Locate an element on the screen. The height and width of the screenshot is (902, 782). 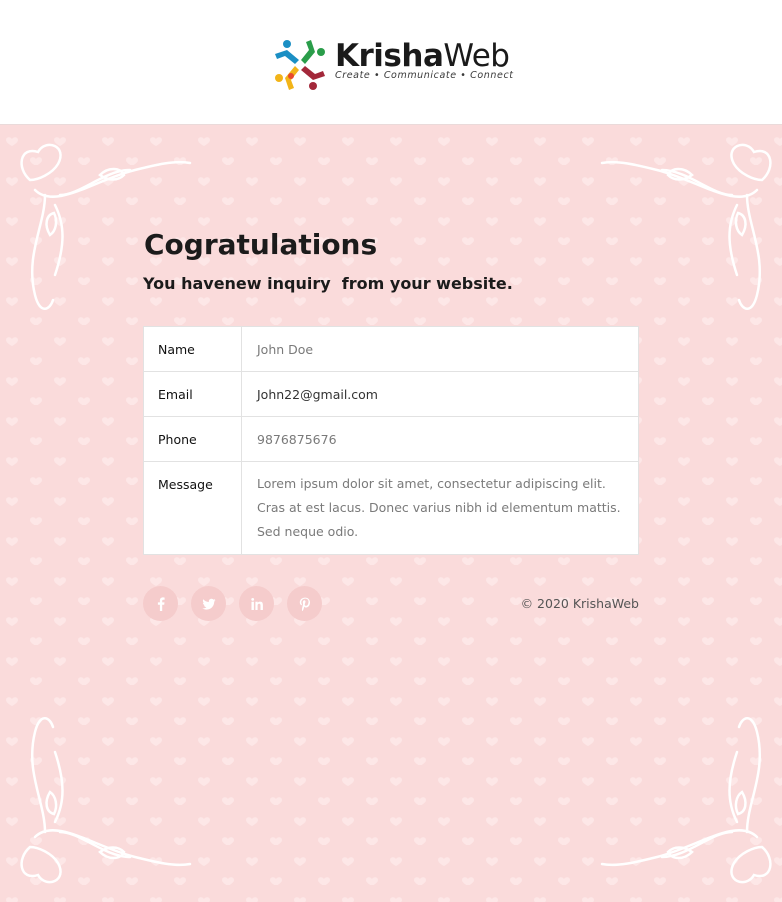
twitter-icon is located at coordinates (208, 604).